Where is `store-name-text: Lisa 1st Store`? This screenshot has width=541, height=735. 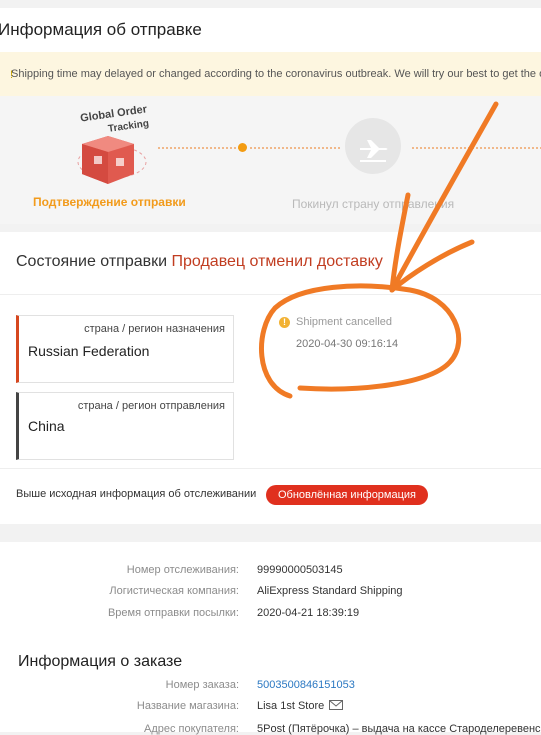 store-name-text: Lisa 1st Store is located at coordinates (291, 706).